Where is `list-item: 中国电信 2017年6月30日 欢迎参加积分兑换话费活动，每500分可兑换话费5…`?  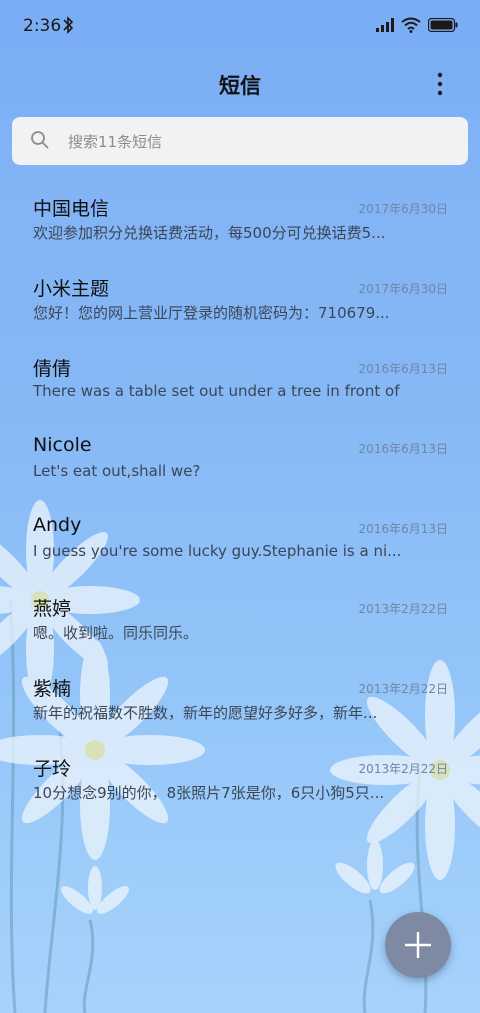
list-item: 中国电信 2017年6月30日 欢迎参加积分兑换话费活动，每500分可兑换话费5… is located at coordinates (240, 216).